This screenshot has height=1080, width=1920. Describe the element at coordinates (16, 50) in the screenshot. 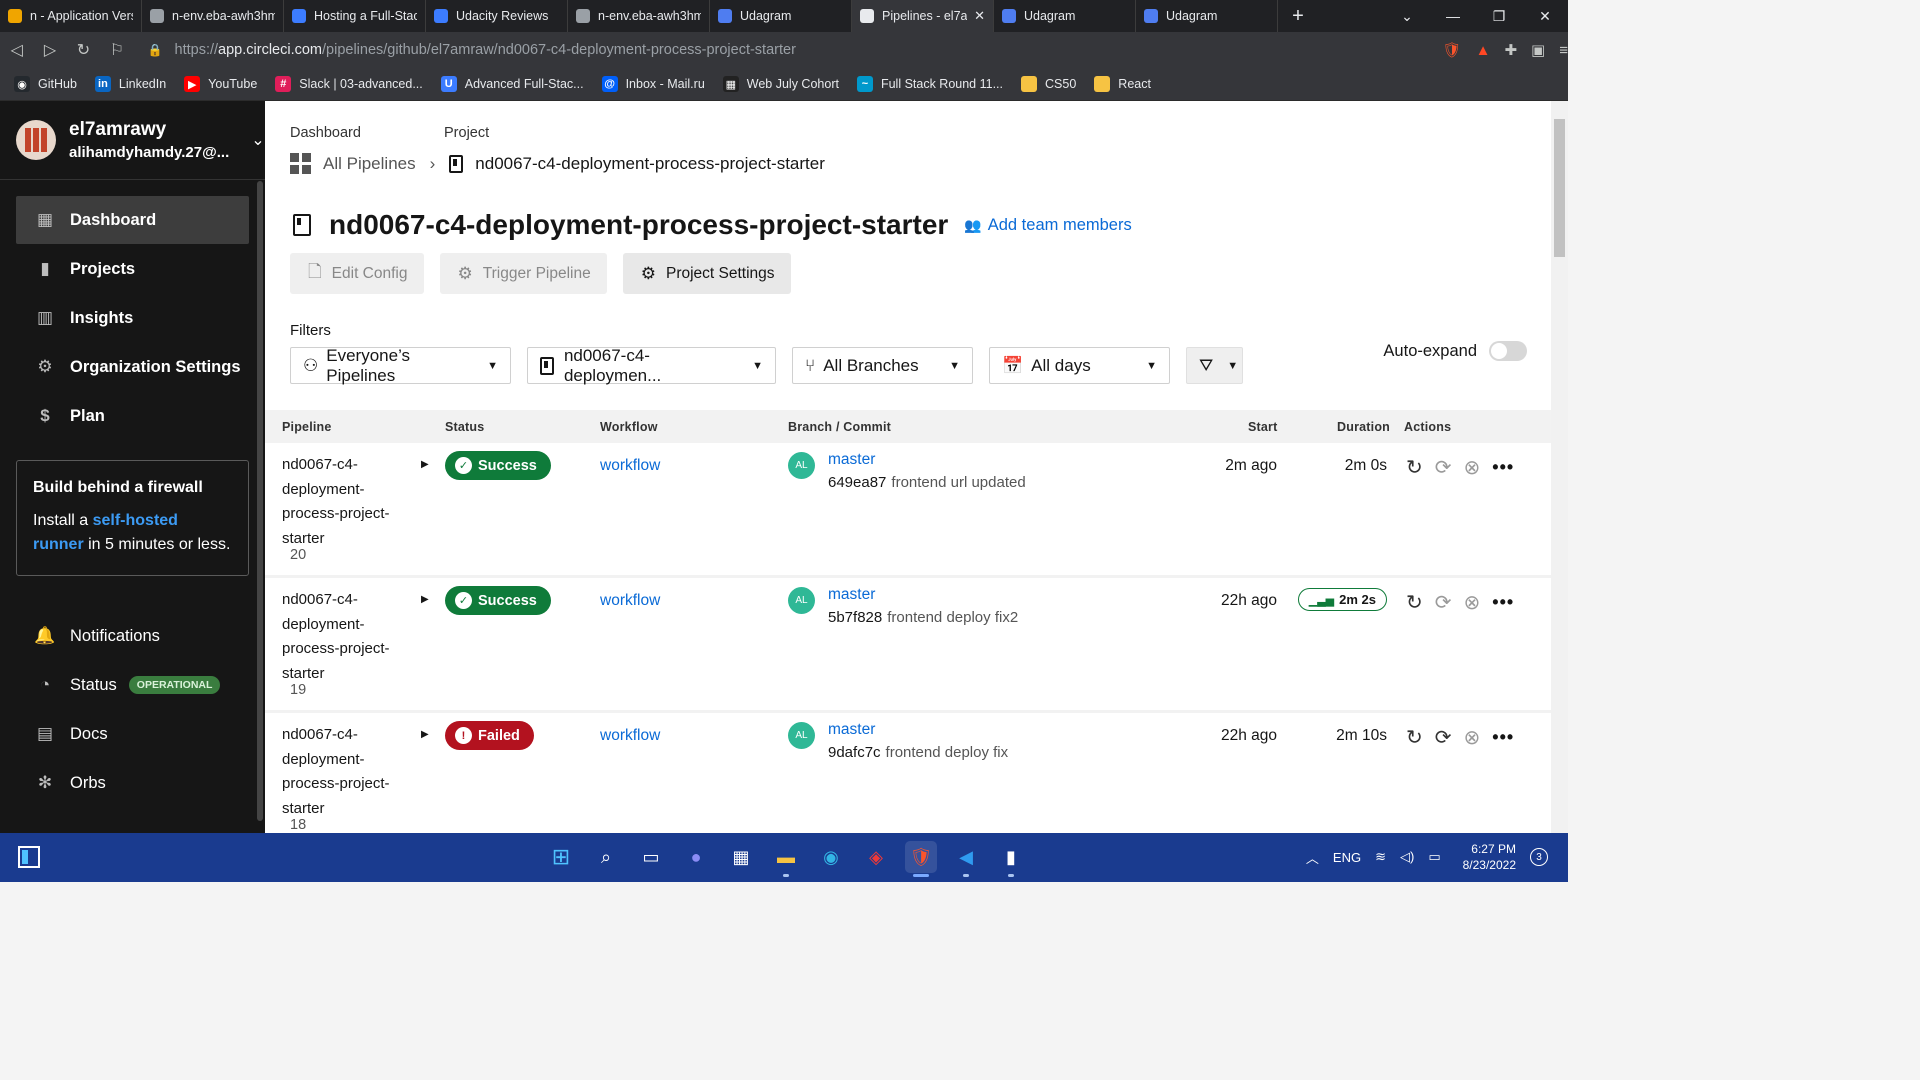

I see `back-button: ◁` at that location.